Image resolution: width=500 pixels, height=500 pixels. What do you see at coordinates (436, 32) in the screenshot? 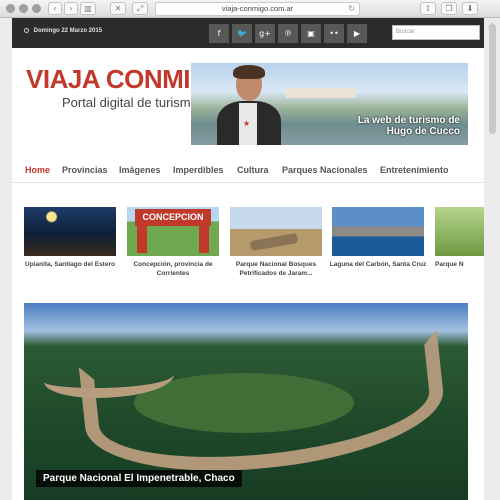
I see `search-input: Buscar` at bounding box center [436, 32].